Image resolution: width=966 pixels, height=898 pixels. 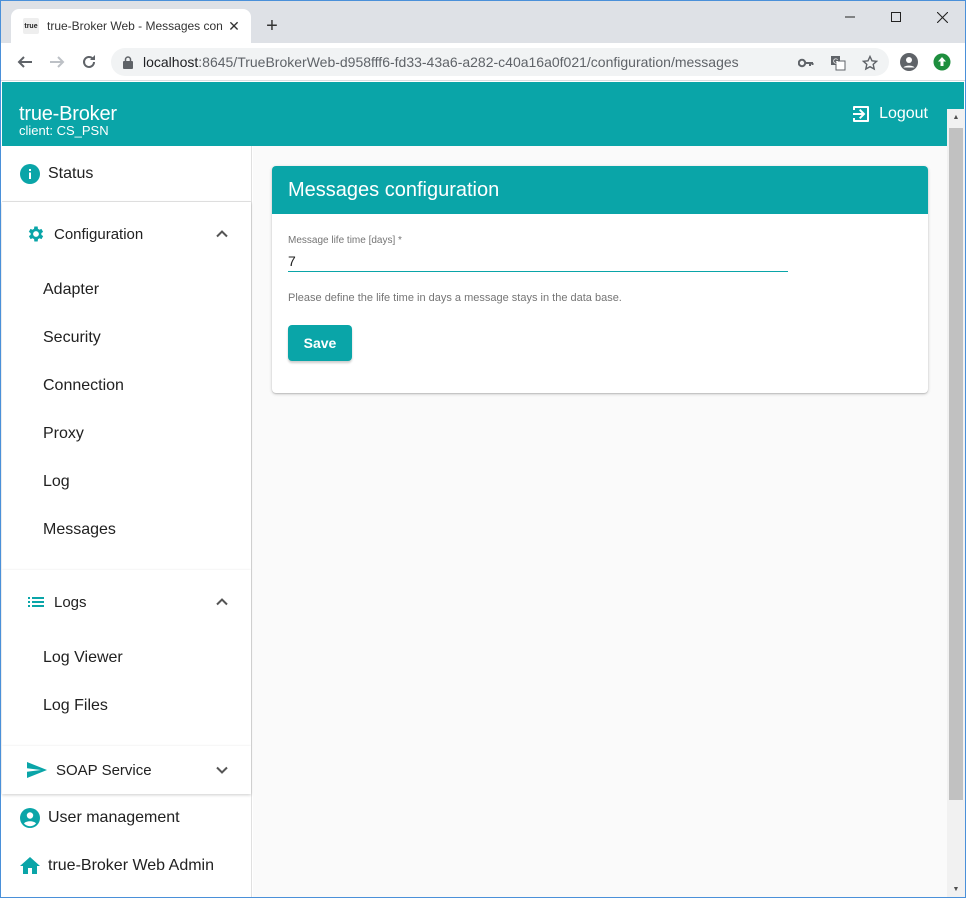 I want to click on home-icon, so click(x=30, y=865).